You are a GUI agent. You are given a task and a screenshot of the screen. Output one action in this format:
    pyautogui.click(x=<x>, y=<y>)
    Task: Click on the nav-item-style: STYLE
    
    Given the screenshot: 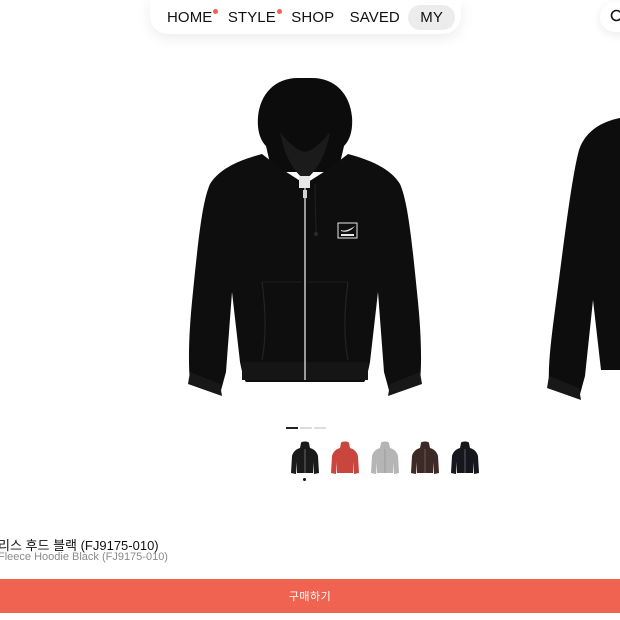 What is the action you would take?
    pyautogui.click(x=252, y=17)
    